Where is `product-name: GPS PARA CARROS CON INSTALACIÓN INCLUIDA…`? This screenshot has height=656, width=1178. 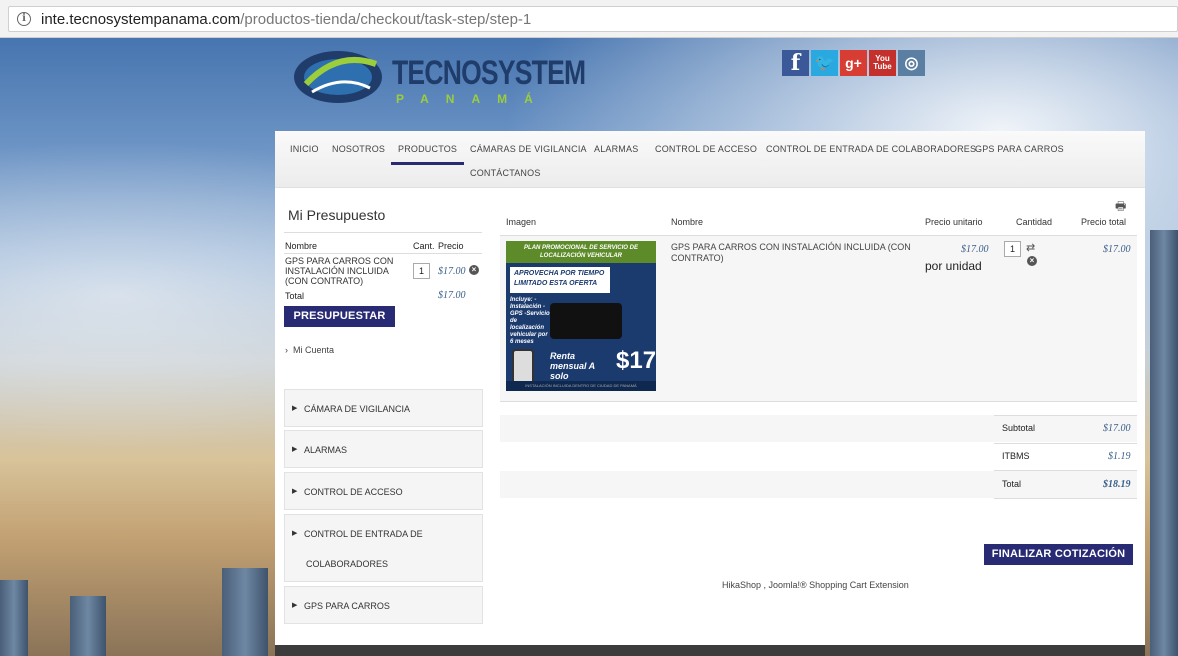
product-name: GPS PARA CARROS CON INSTALACIÓN INCLUIDA… is located at coordinates (793, 253).